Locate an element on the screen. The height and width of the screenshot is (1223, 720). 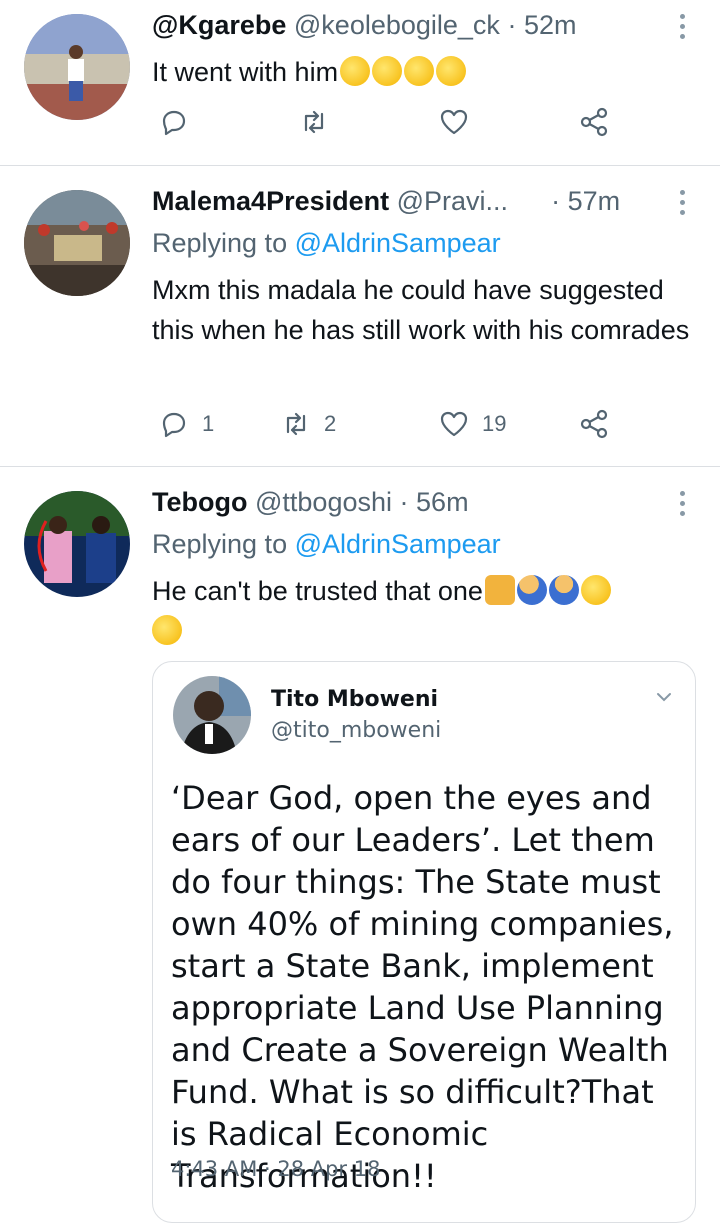
grinning-squinting-face-icon is located at coordinates (167, 630).